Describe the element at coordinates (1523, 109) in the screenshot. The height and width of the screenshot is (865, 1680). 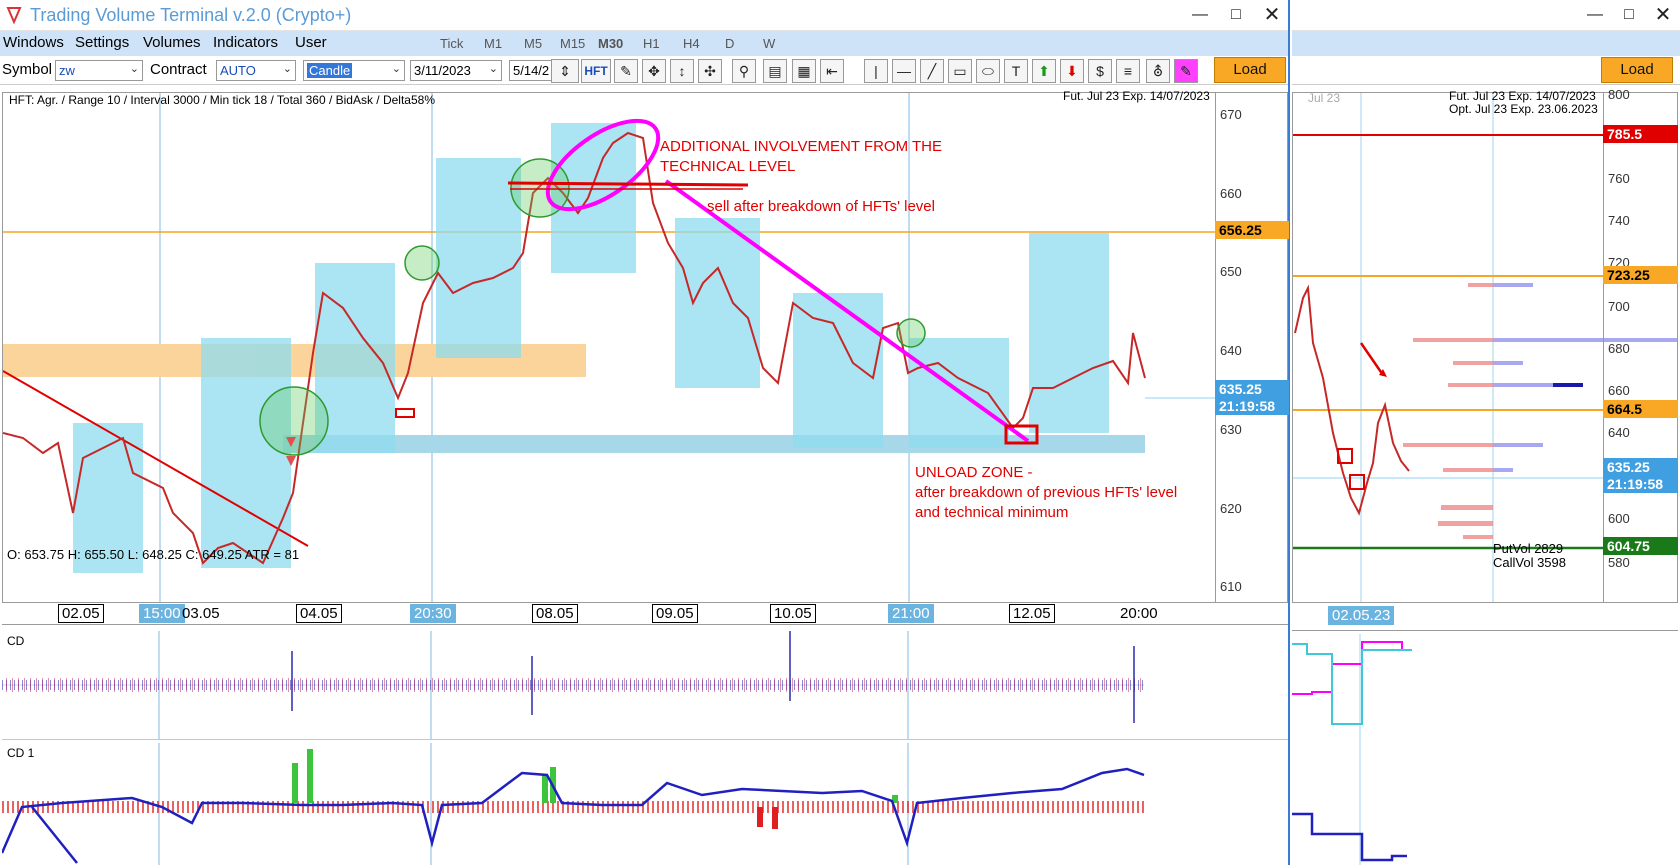
I see `side-opt-info: Opt. Jul 23 Exp. 23.06.2023` at that location.